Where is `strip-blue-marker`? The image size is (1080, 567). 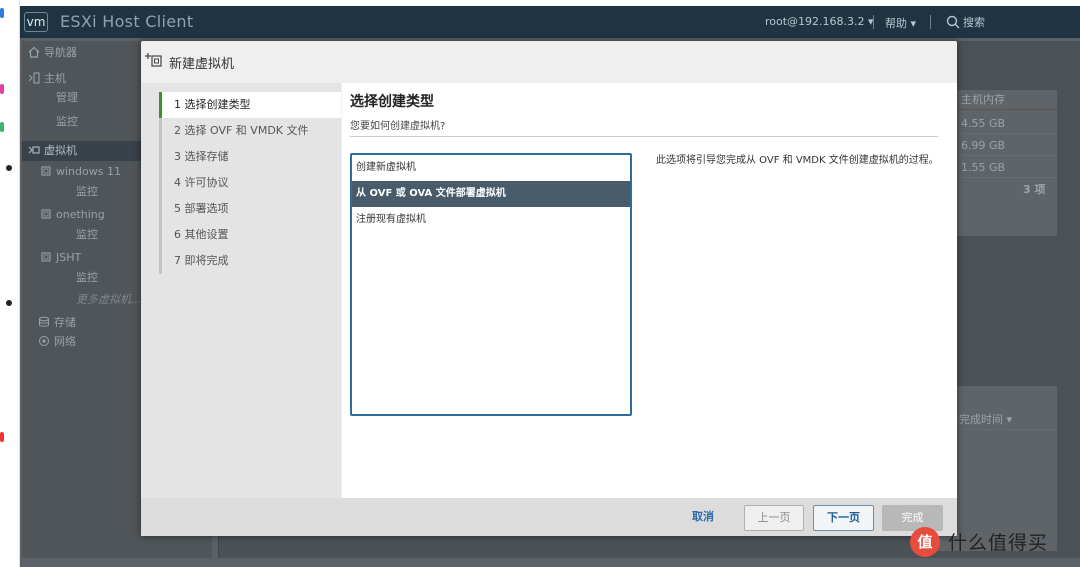 strip-blue-marker is located at coordinates (2, 13).